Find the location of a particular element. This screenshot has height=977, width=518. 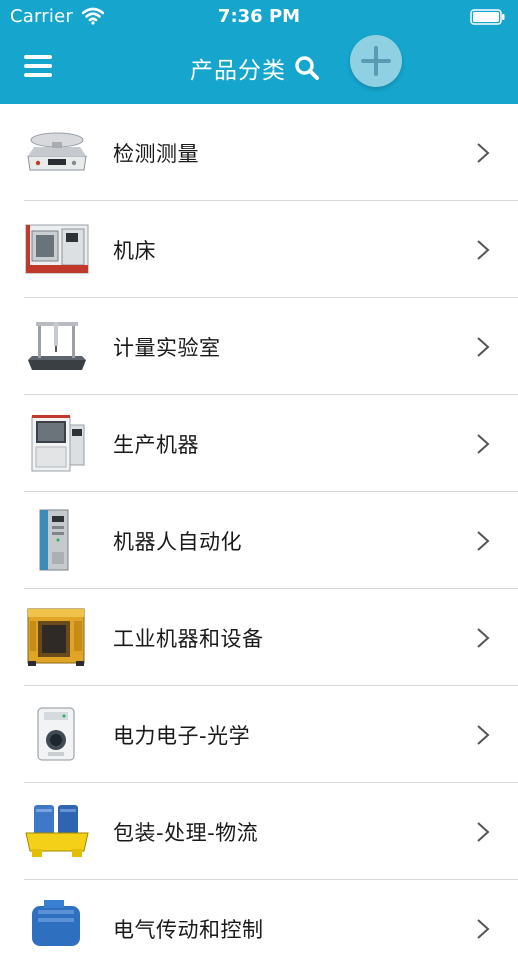

top-bar: Carrier 7:36 PM 产品分类 is located at coordinates (259, 52).